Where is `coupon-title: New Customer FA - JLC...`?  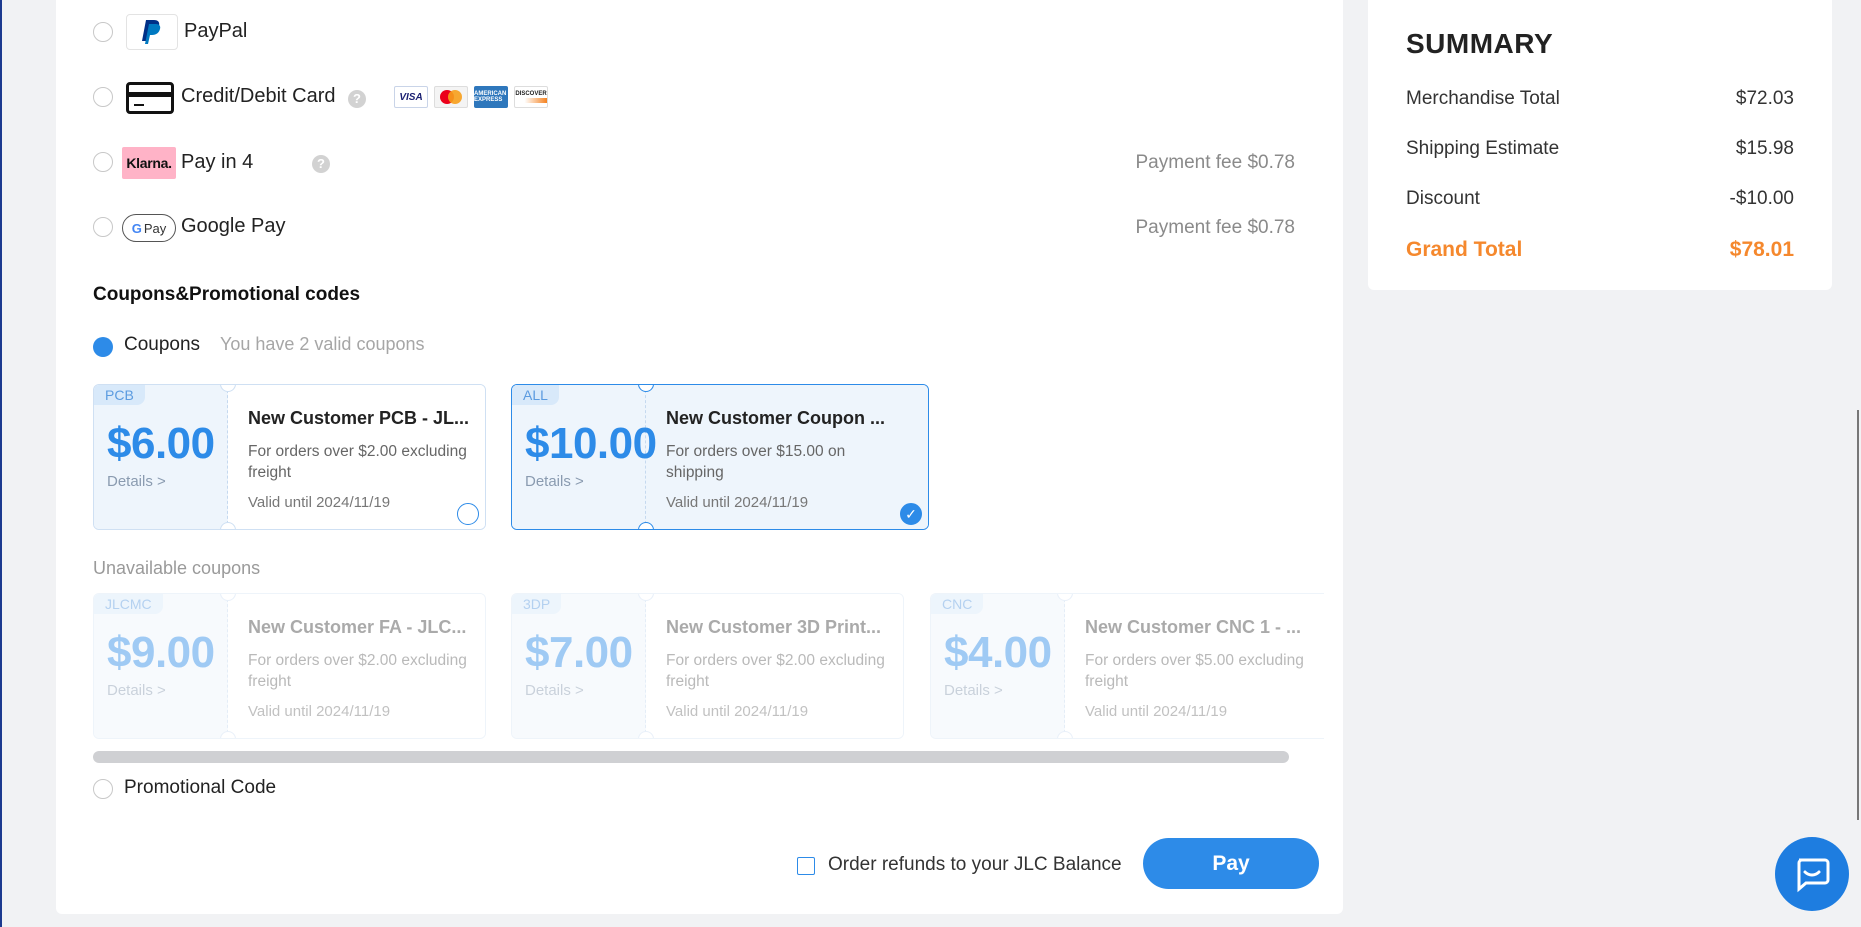
coupon-title: New Customer FA - JLC... is located at coordinates (357, 627).